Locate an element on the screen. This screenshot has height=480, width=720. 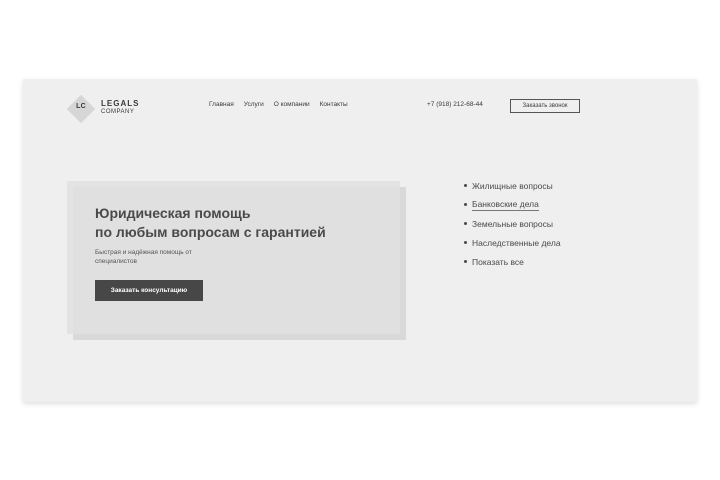
consultation-button: Заказать консультацию is located at coordinates (149, 290).